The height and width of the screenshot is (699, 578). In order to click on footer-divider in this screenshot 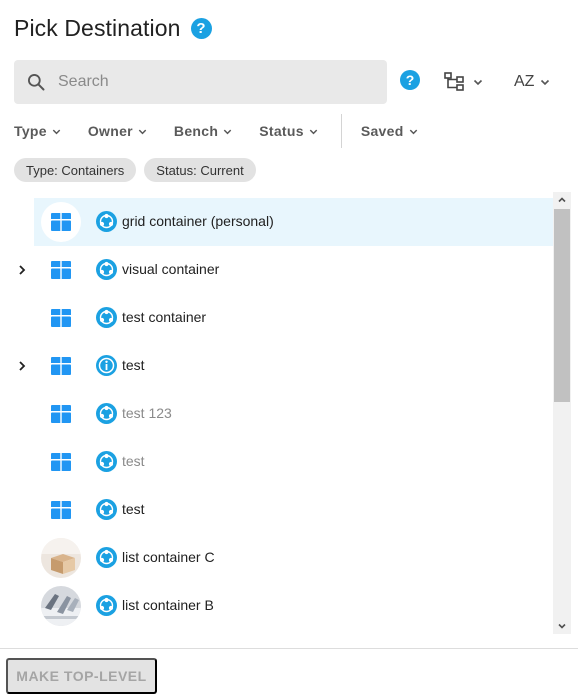, I will do `click(289, 648)`.